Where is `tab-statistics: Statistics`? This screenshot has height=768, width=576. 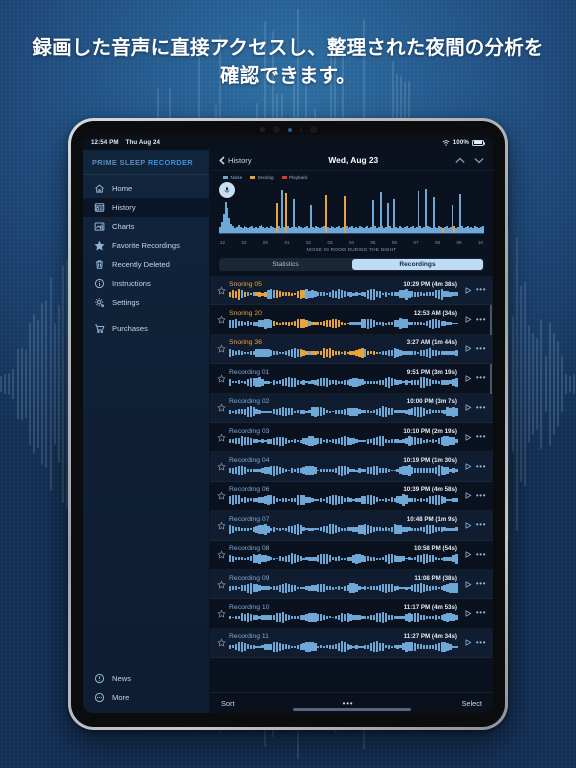 tab-statistics: Statistics is located at coordinates (285, 264).